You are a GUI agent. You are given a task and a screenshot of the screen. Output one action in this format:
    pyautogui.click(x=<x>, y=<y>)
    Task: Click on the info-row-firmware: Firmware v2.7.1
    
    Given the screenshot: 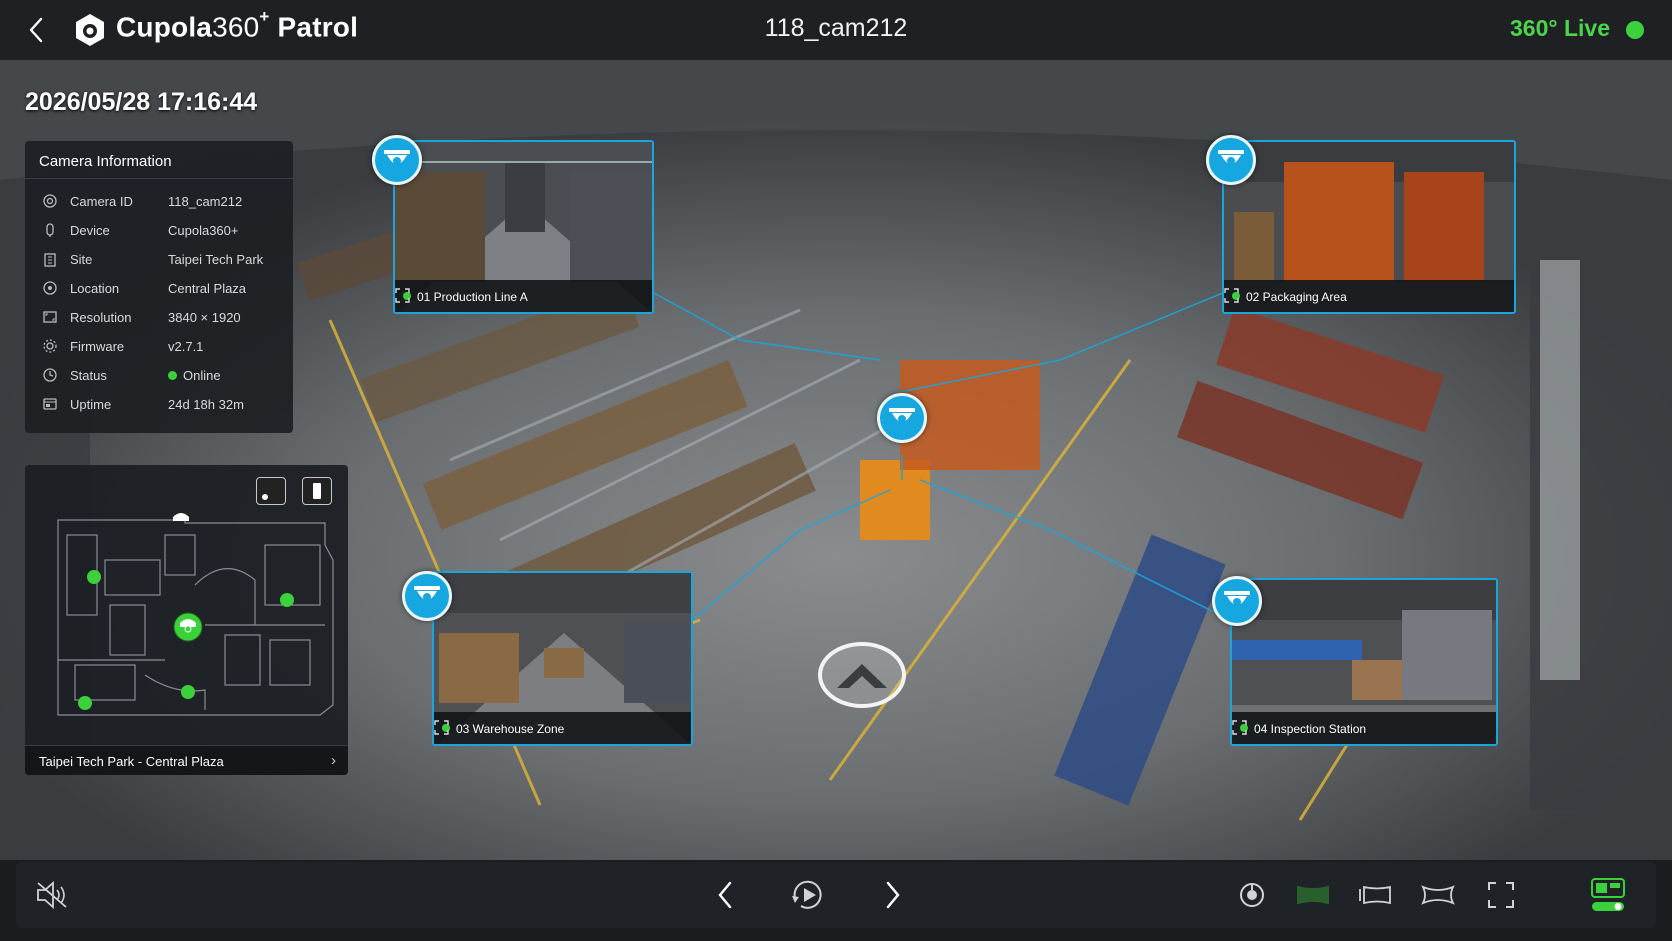 What is the action you would take?
    pyautogui.click(x=159, y=346)
    